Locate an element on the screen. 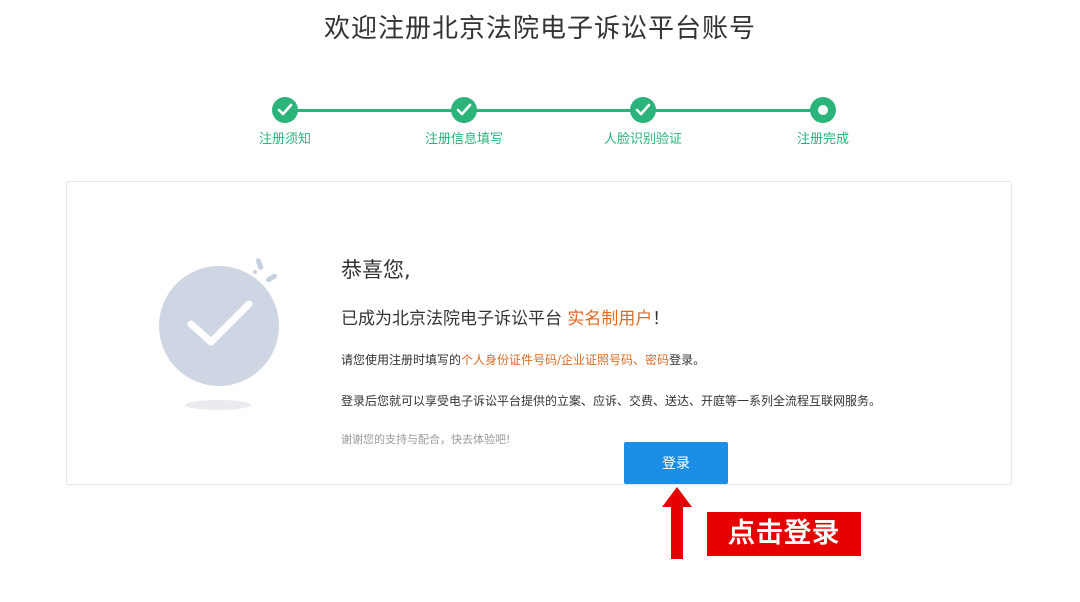 Image resolution: width=1080 pixels, height=602 pixels. realname-message: 已成为北京法院电子诉讼平台 实名制用户！ is located at coordinates (505, 319).